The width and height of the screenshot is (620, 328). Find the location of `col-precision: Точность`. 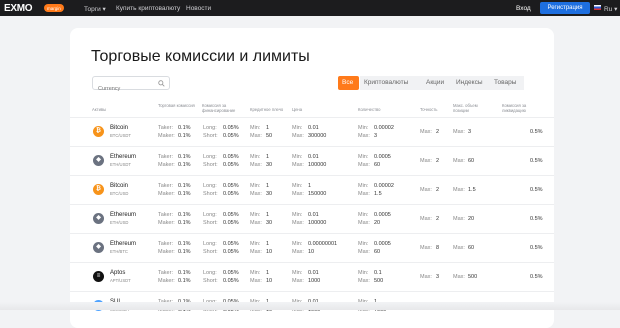

col-precision: Точность is located at coordinates (429, 109).